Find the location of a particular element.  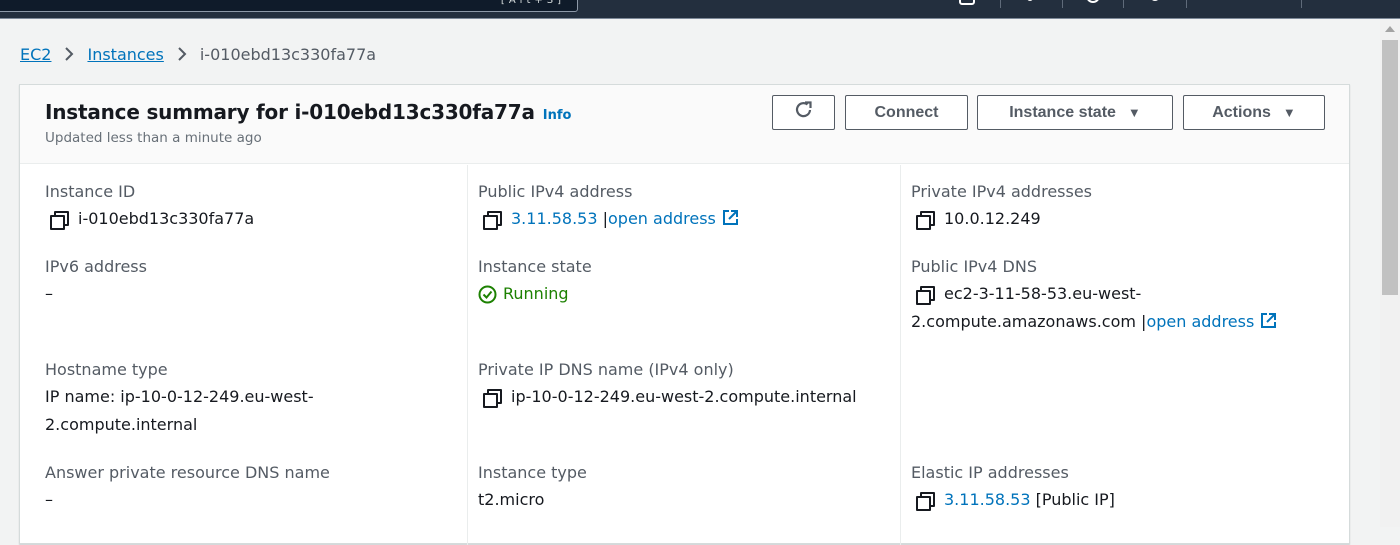

field-label: Public IPv4 address is located at coordinates (555, 191).